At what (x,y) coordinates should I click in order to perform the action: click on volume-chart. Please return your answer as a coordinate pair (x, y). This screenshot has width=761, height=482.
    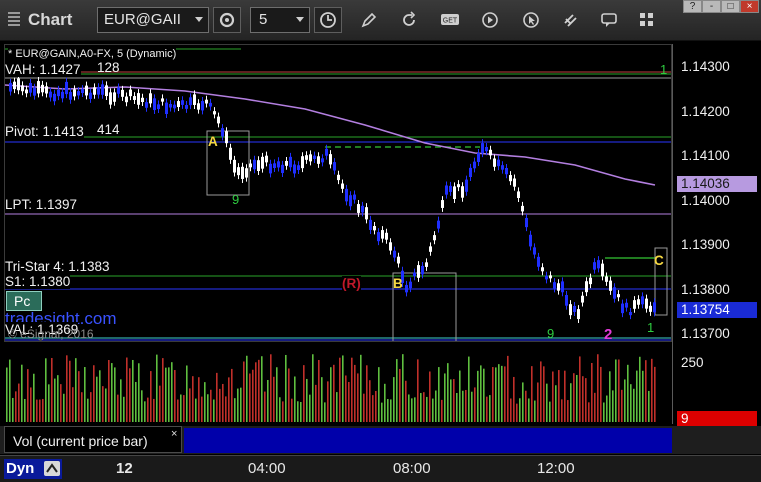
    Looking at the image, I should click on (338, 384).